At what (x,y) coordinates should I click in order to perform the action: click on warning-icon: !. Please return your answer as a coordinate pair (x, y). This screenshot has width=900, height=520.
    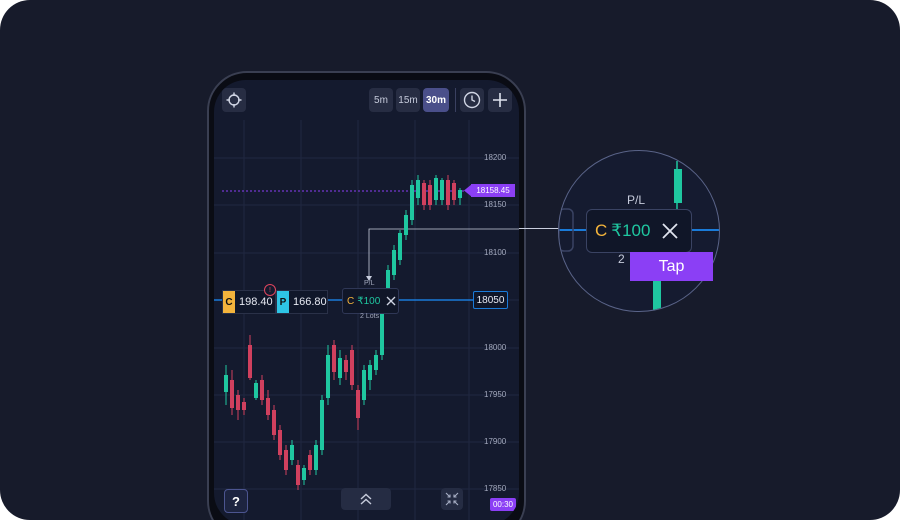
    Looking at the image, I should click on (270, 290).